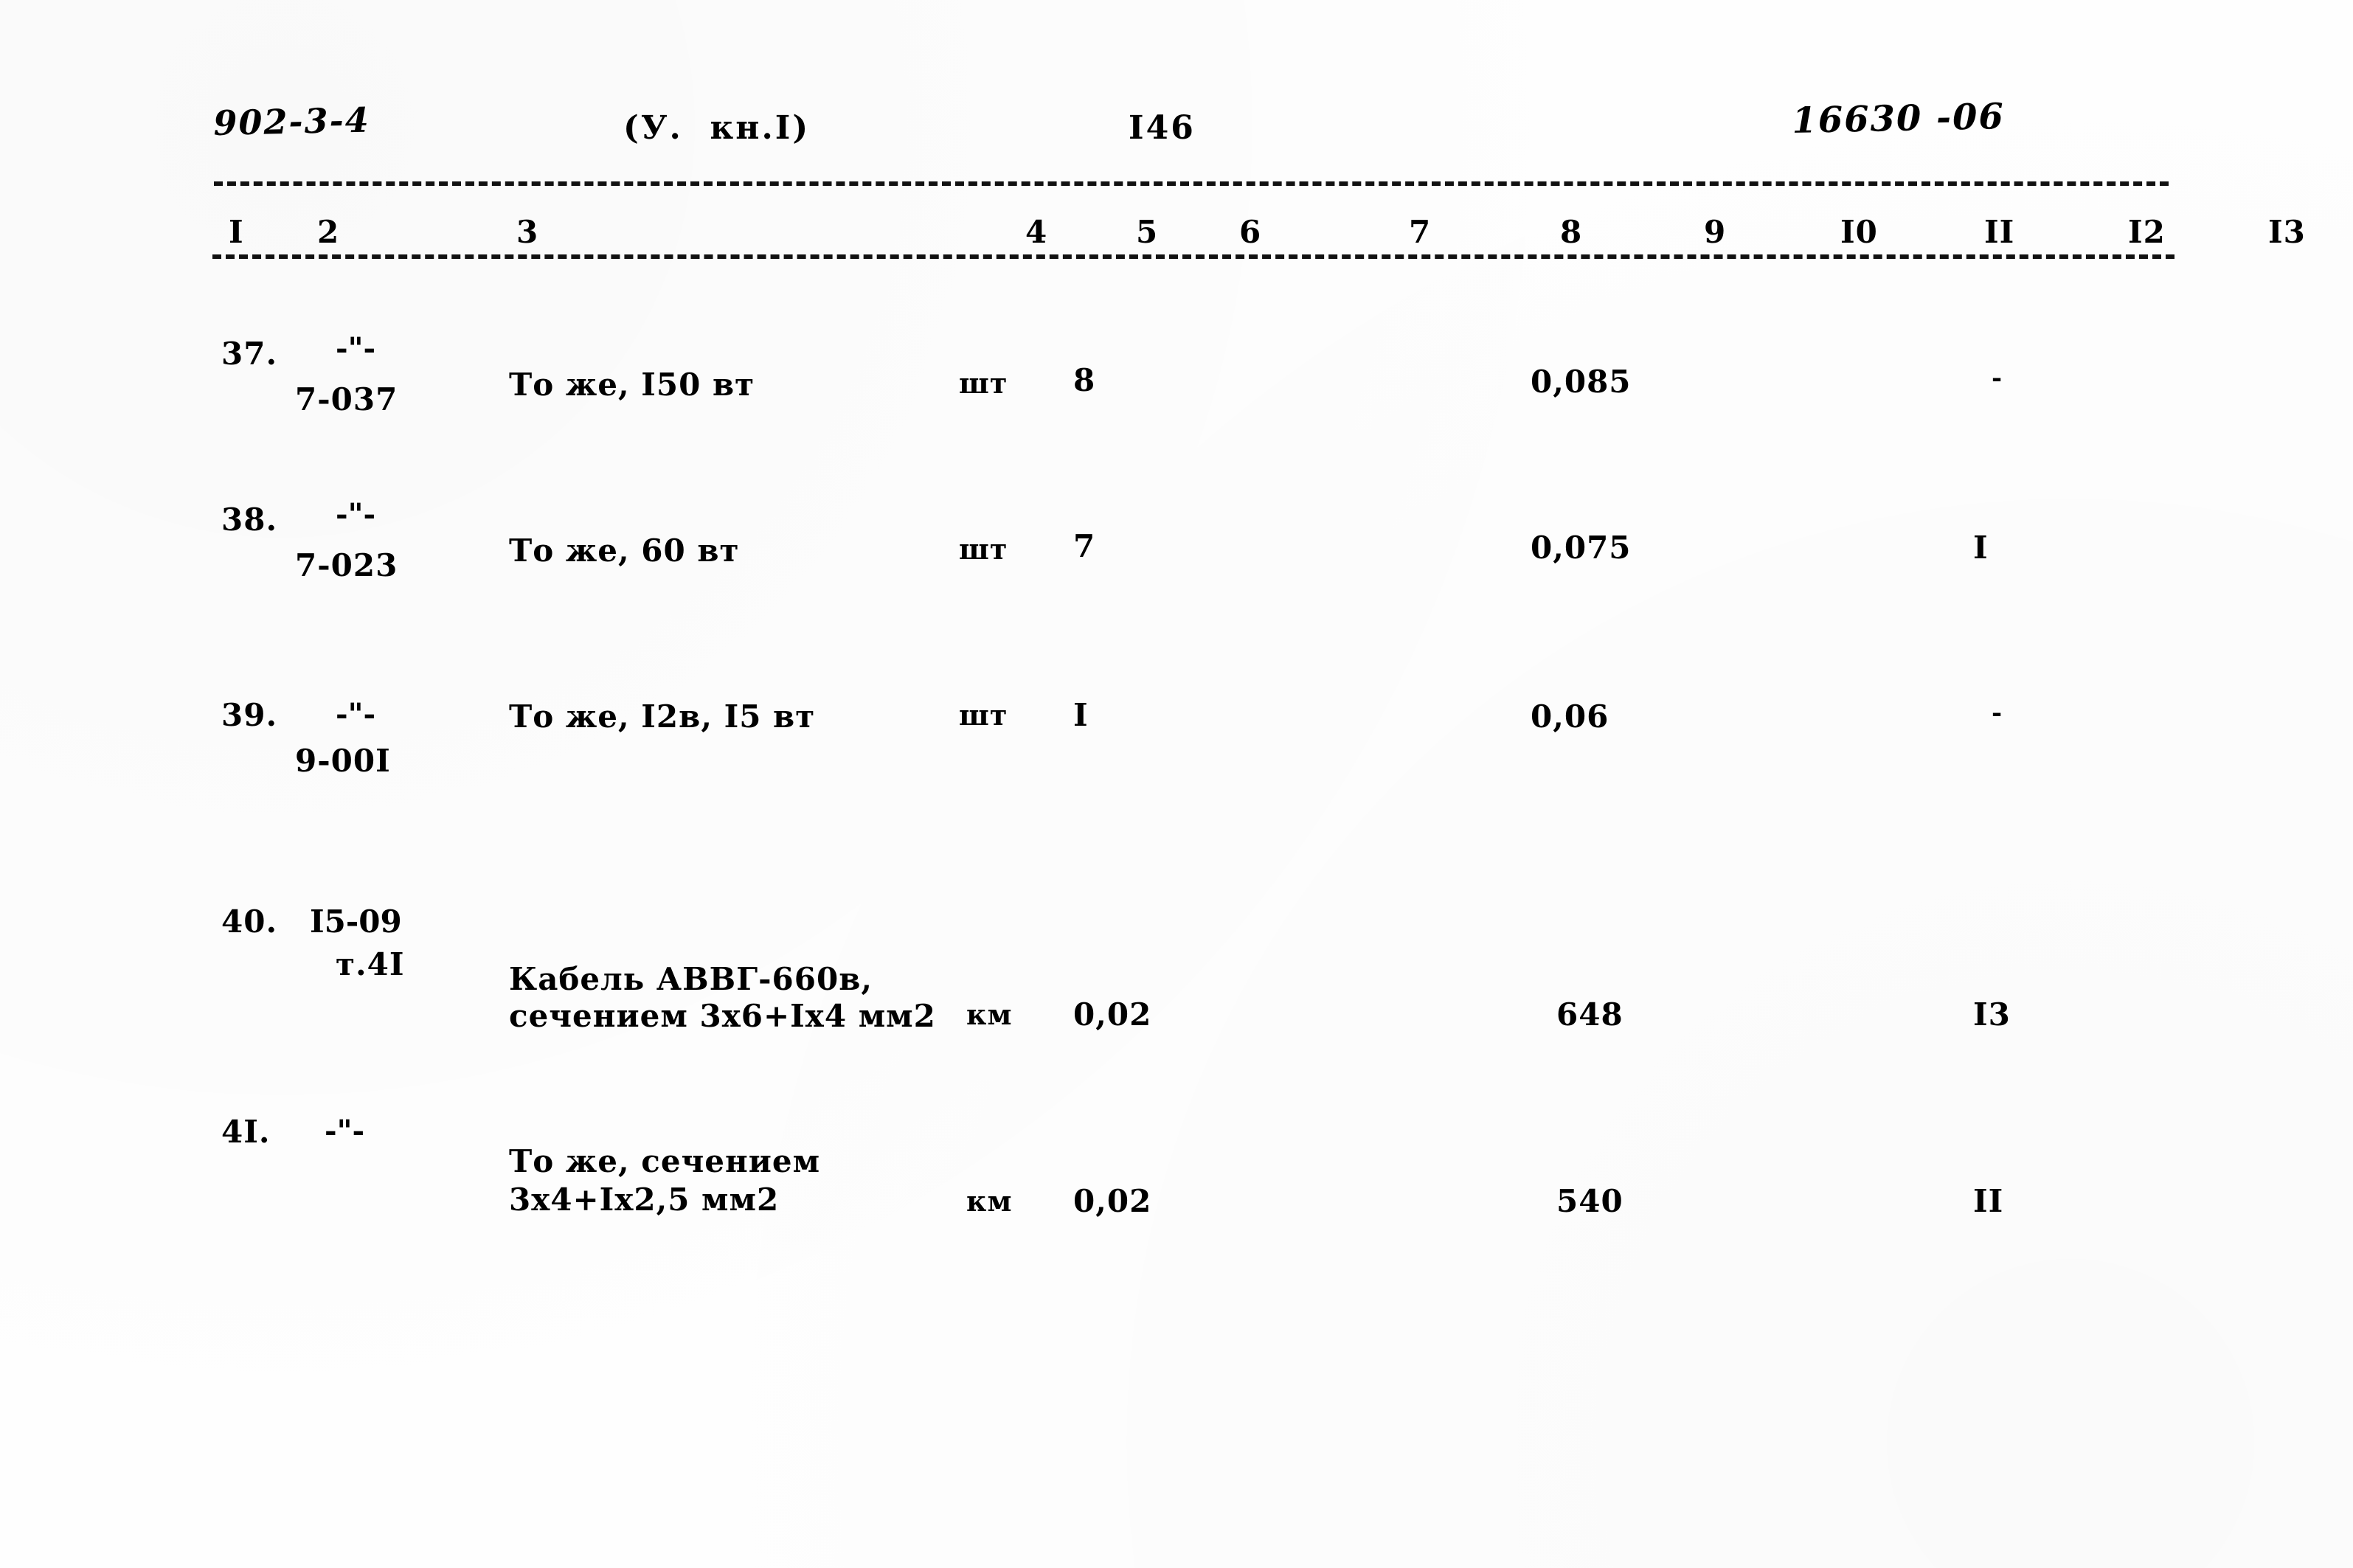 This screenshot has height=1568, width=2353. I want to click on row-standard-code: т.4I, so click(370, 964).